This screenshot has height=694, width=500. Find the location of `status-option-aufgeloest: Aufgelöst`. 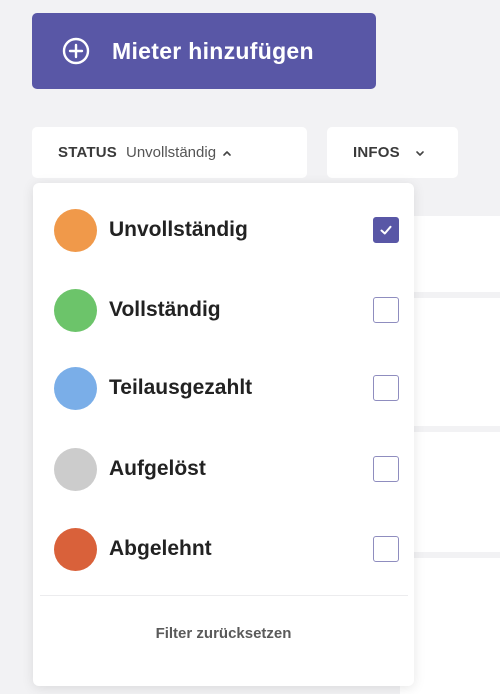

status-option-aufgeloest: Aufgelöst is located at coordinates (223, 469).